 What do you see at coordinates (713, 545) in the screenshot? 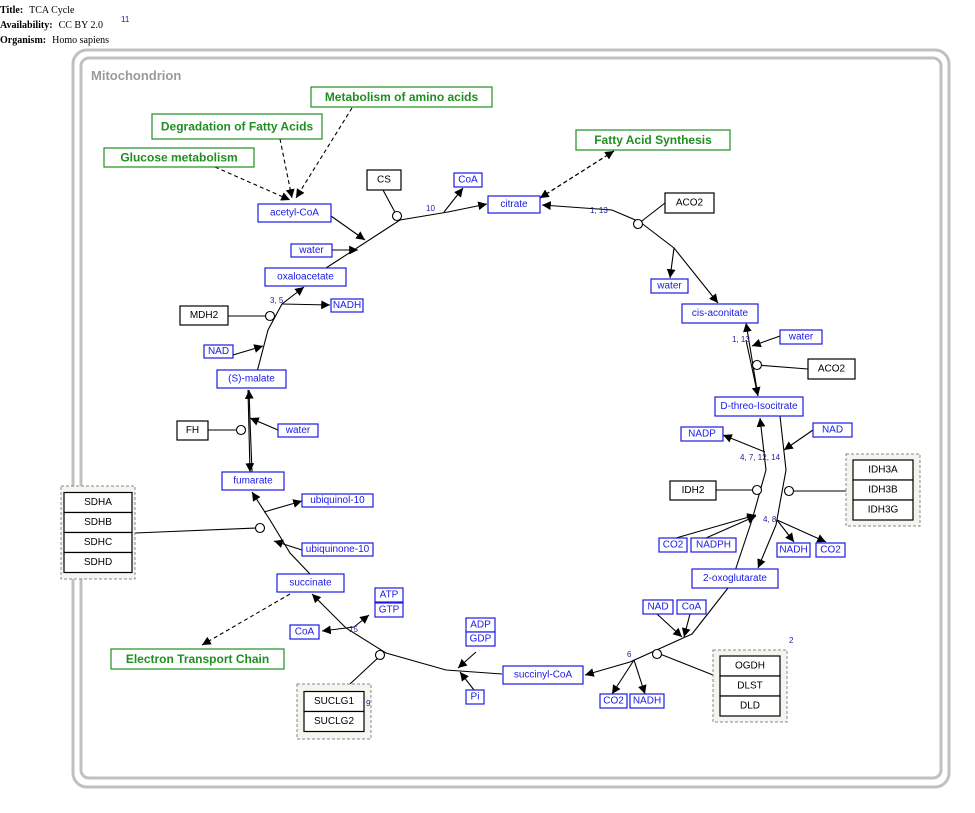
I see `metabolite-node-nadph: NADPH` at bounding box center [713, 545].